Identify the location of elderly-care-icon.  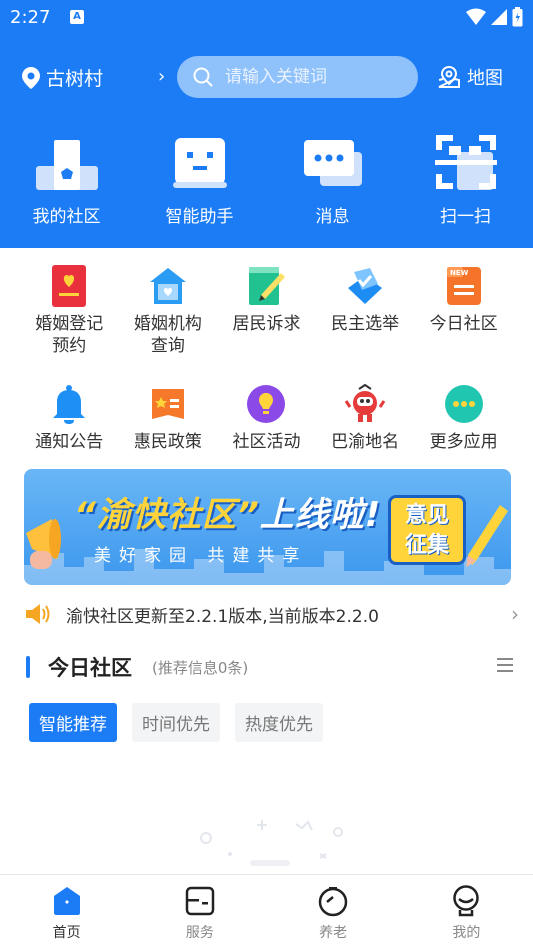
(333, 902).